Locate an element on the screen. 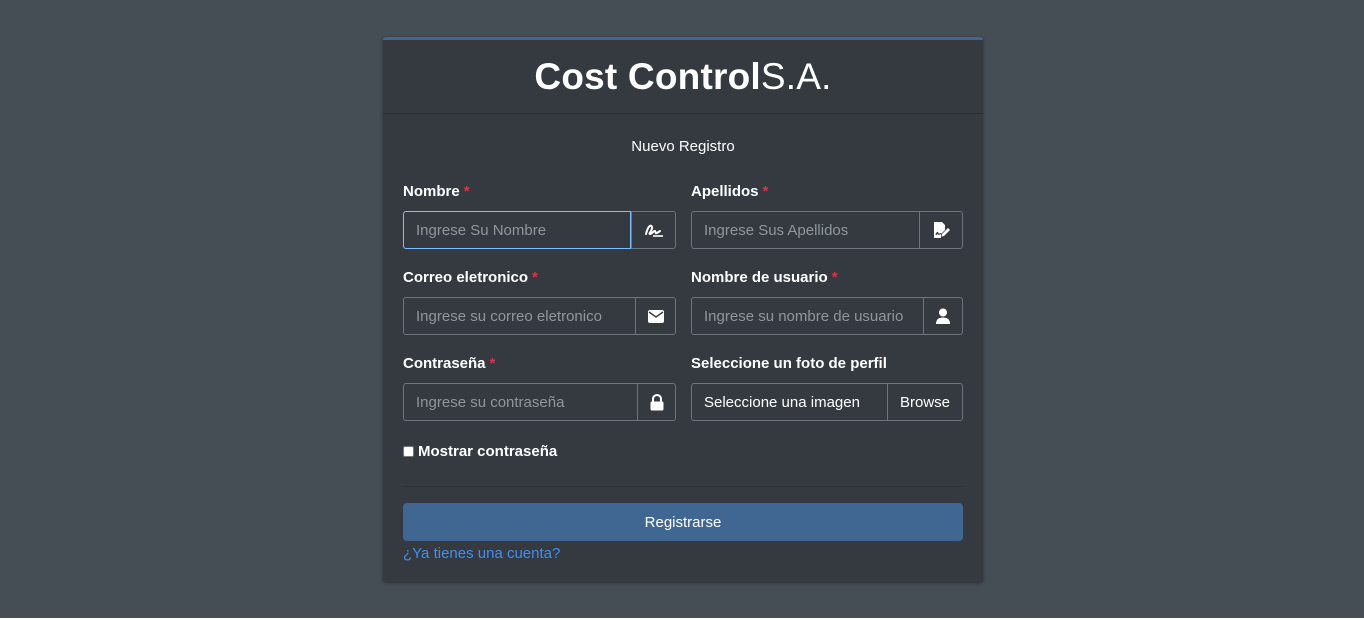 This screenshot has height=620, width=1364. show-password-toggle: Mostrar contraseña is located at coordinates (480, 451).